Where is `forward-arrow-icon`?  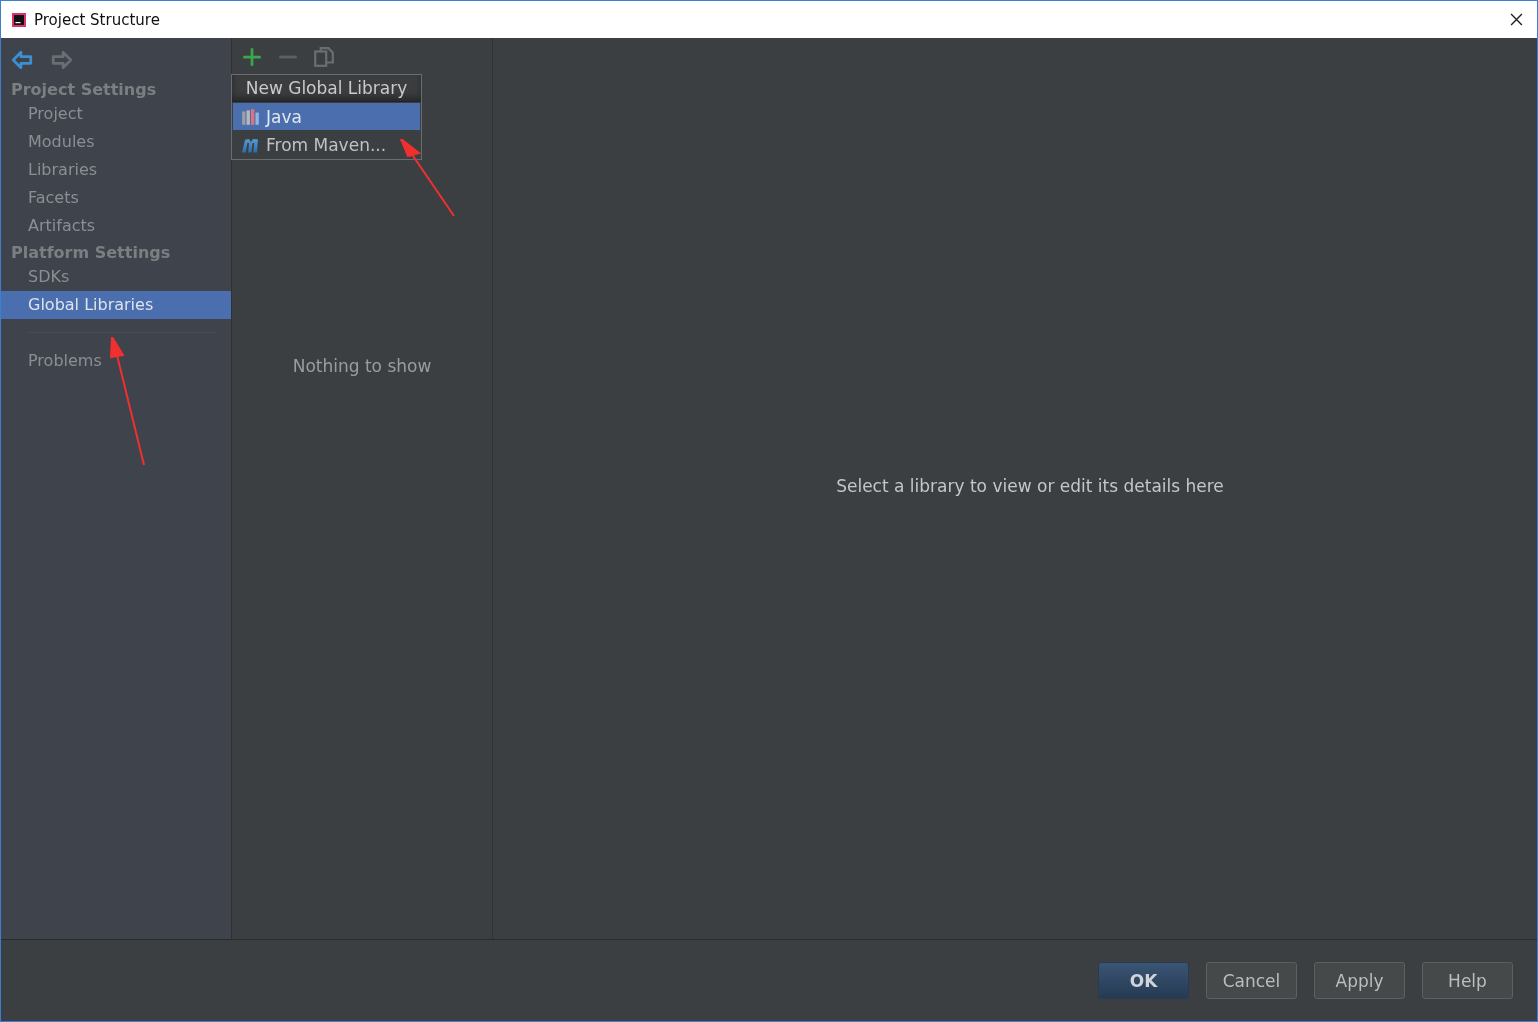
forward-arrow-icon is located at coordinates (62, 60).